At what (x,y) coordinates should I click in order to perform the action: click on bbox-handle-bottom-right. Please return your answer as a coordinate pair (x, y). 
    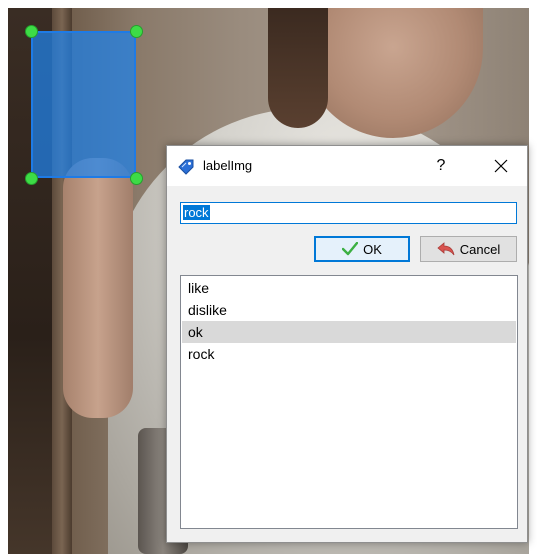
    Looking at the image, I should click on (136, 178).